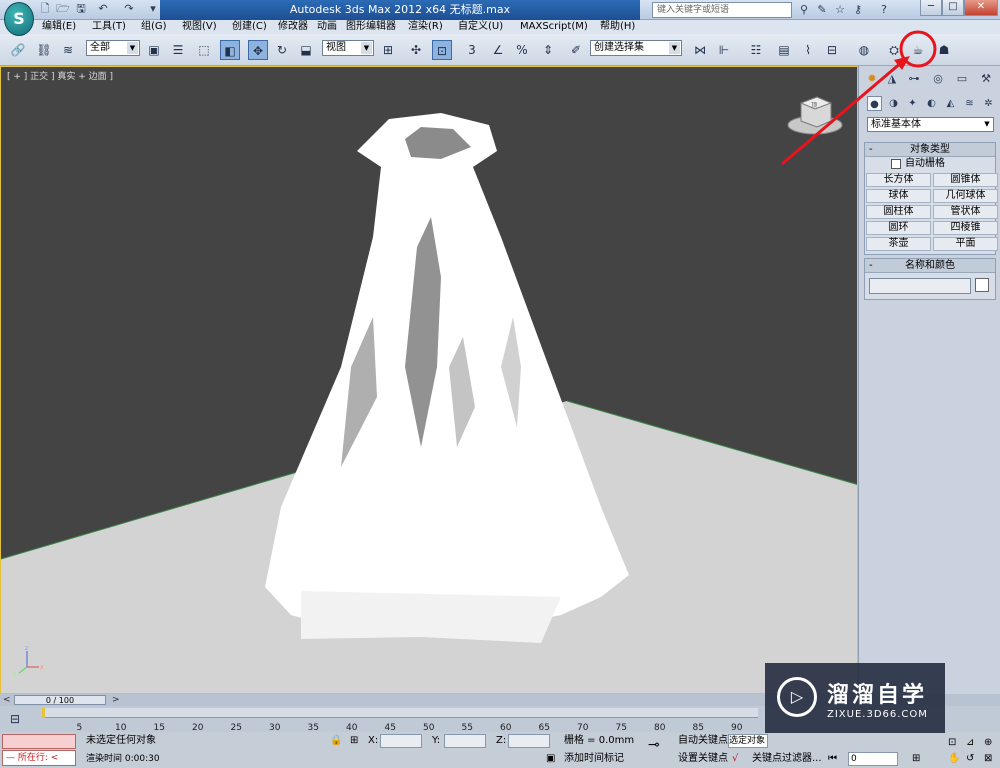  I want to click on box-button: 长方体, so click(898, 180).